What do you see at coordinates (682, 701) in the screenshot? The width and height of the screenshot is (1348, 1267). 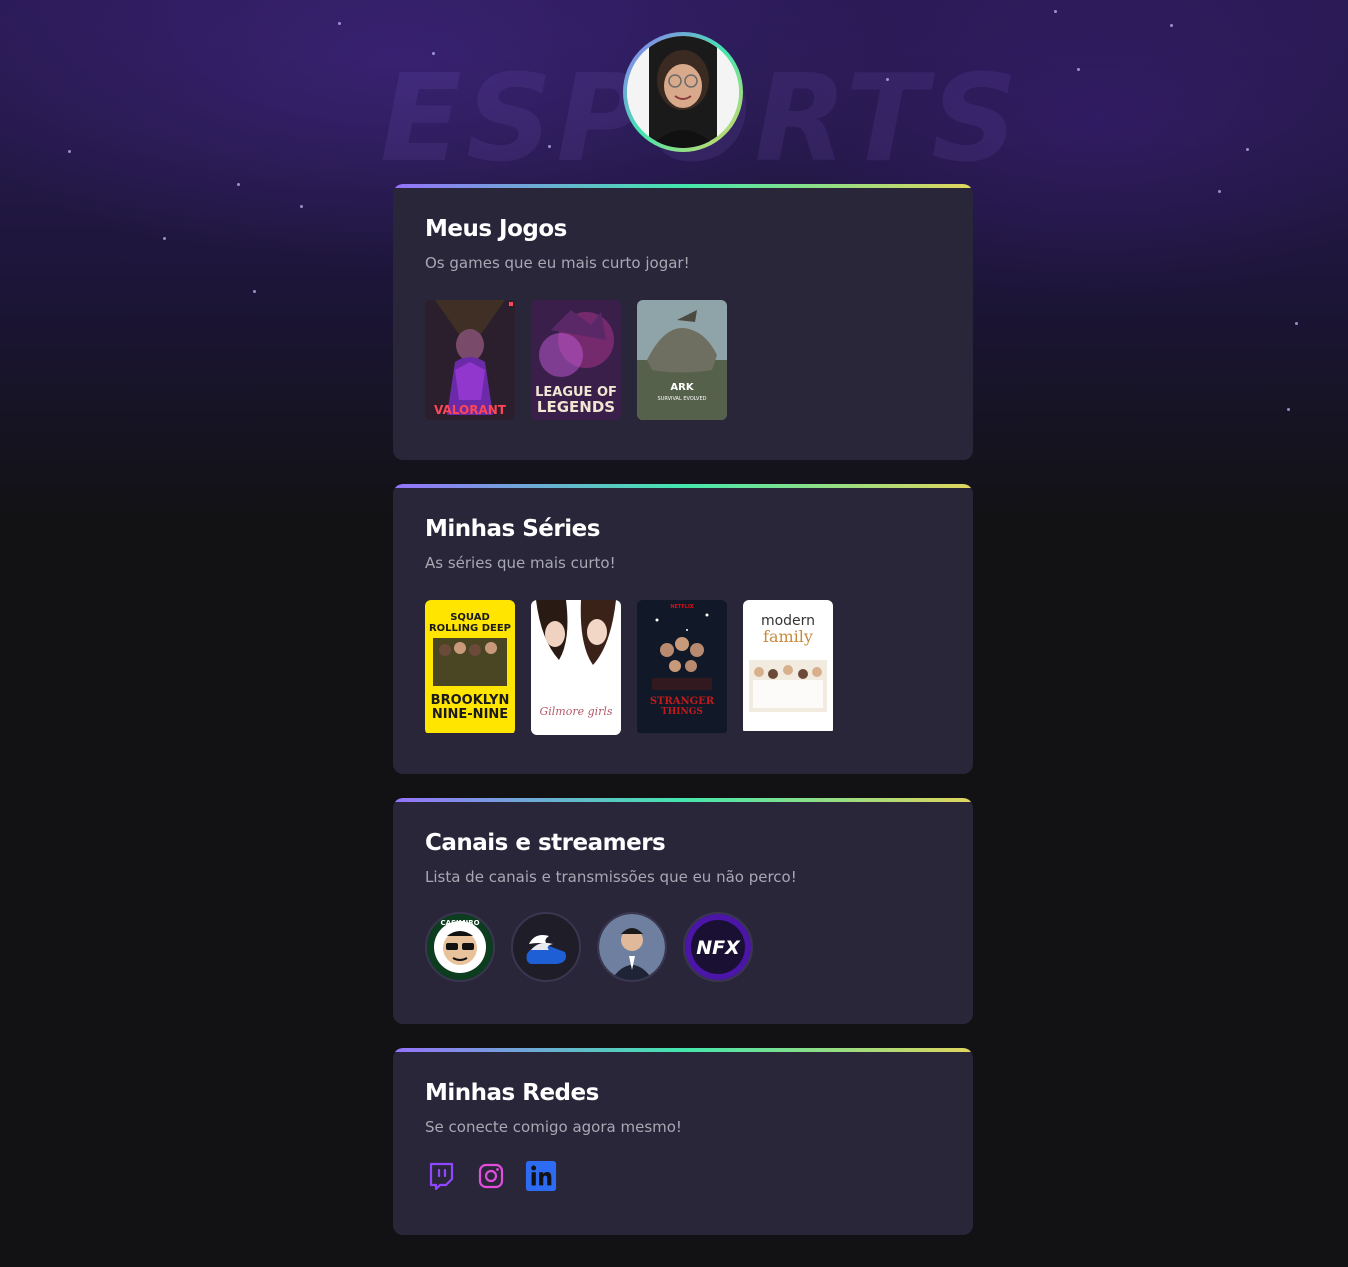 I see `st-label1: STRANGER` at bounding box center [682, 701].